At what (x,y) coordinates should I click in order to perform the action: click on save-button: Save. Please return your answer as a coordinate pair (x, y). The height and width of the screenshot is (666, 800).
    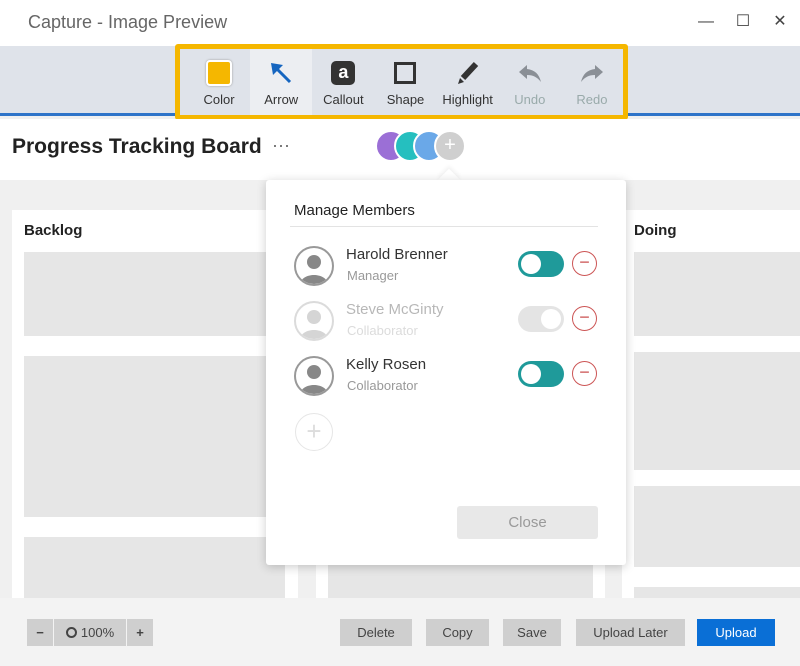
    Looking at the image, I should click on (532, 632).